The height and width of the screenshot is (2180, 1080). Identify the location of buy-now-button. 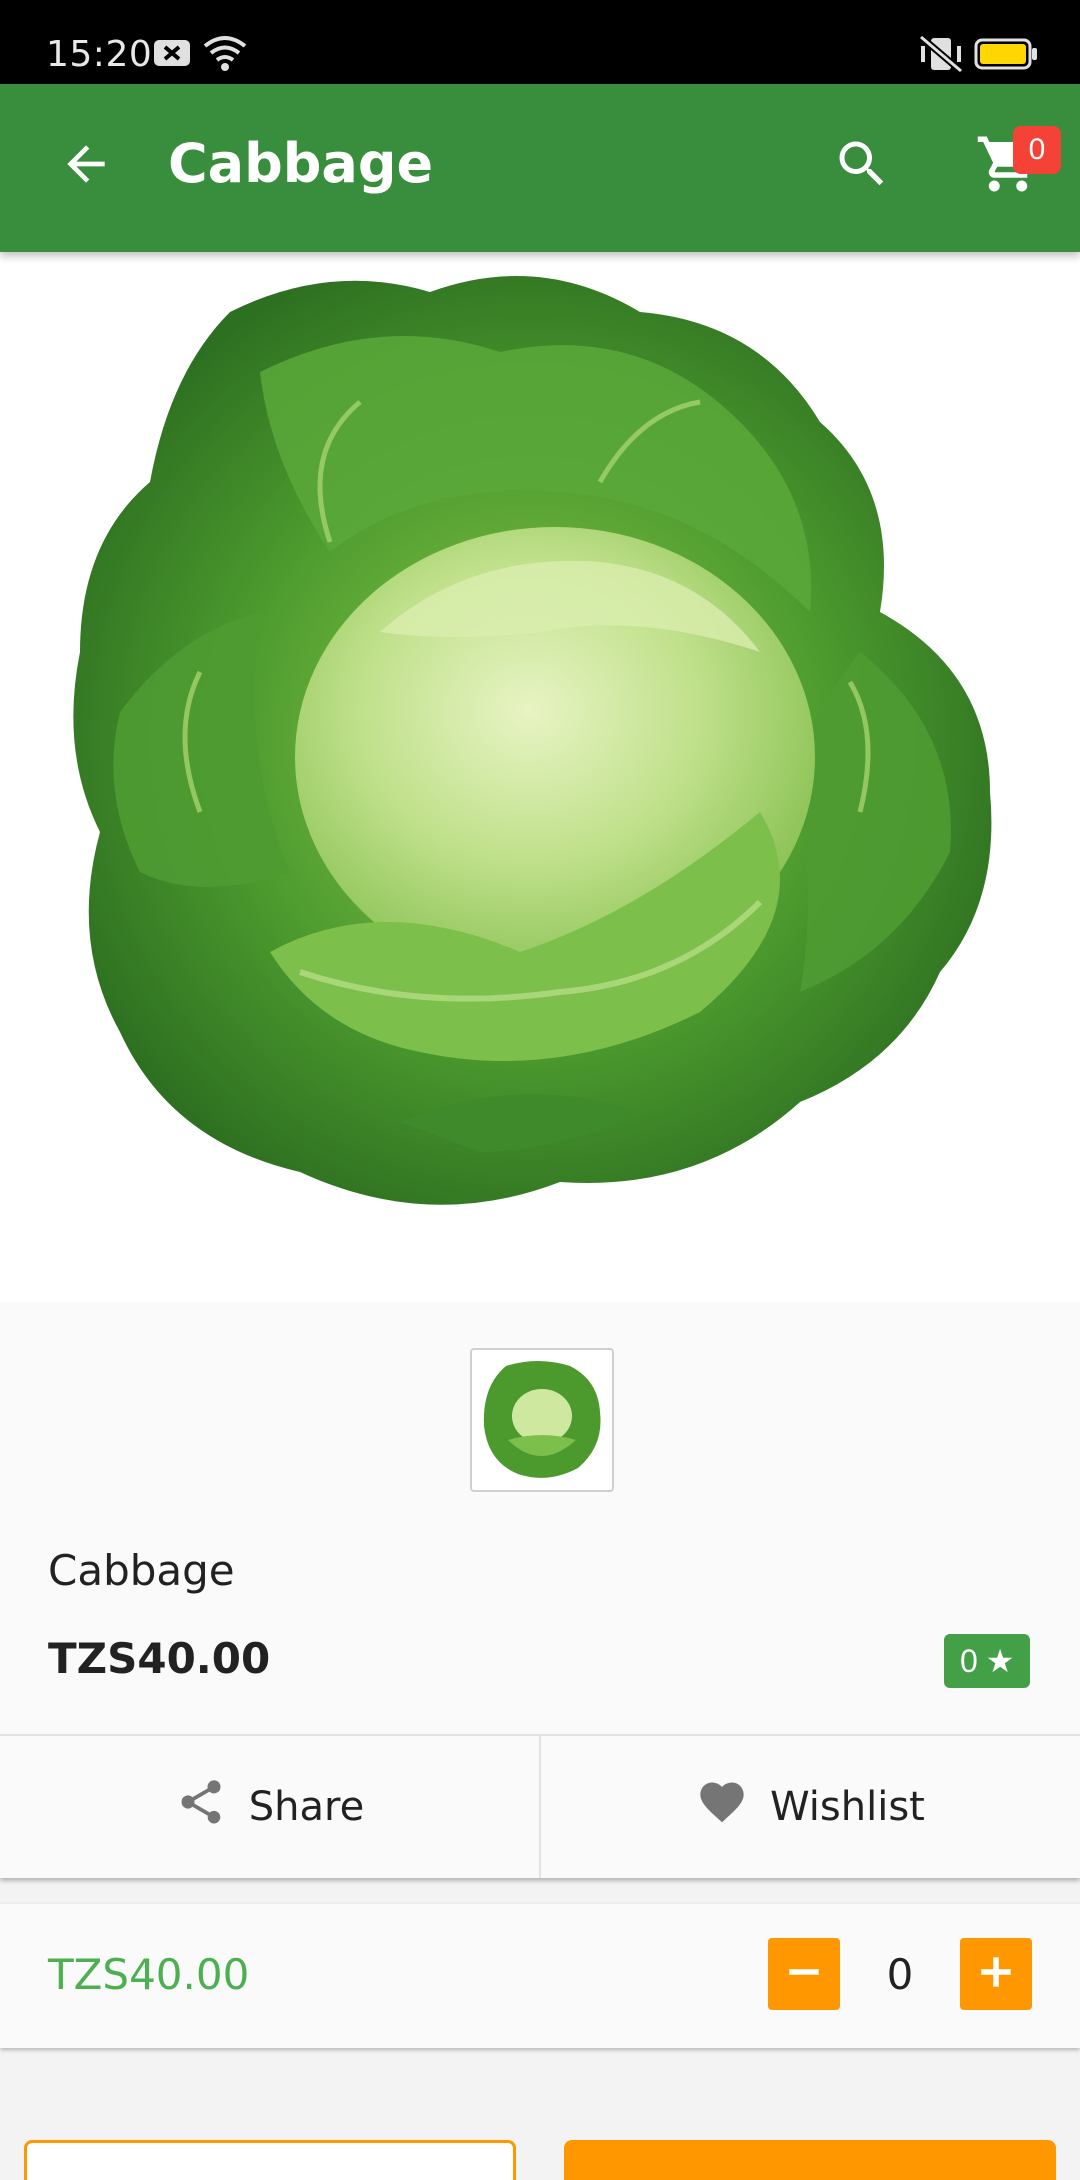
(810, 2160).